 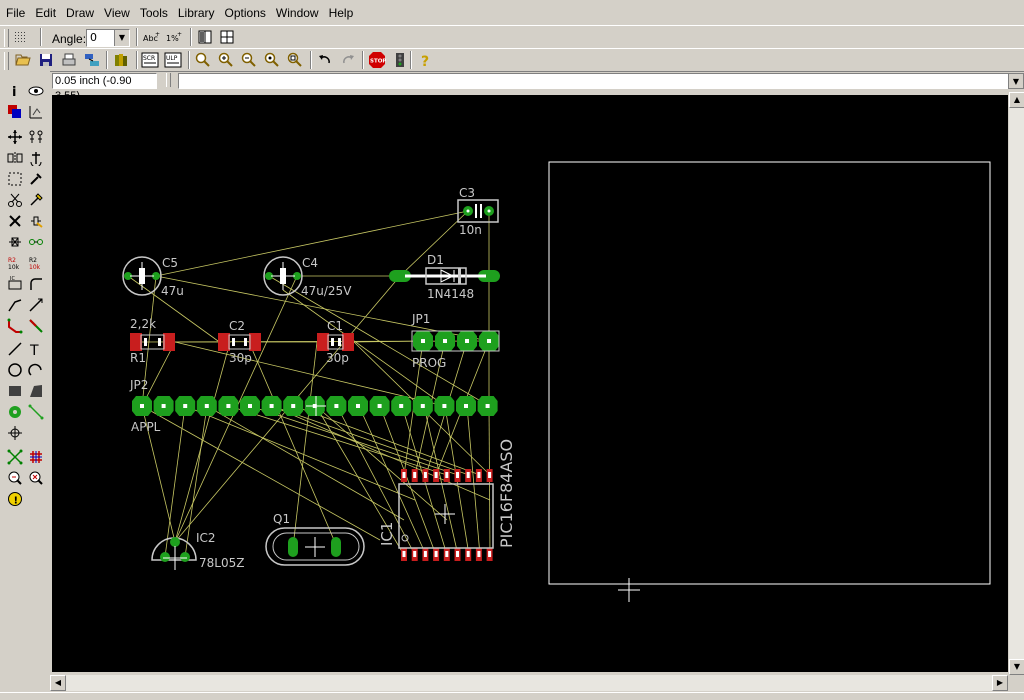 What do you see at coordinates (15, 13) in the screenshot?
I see `menu-file: File` at bounding box center [15, 13].